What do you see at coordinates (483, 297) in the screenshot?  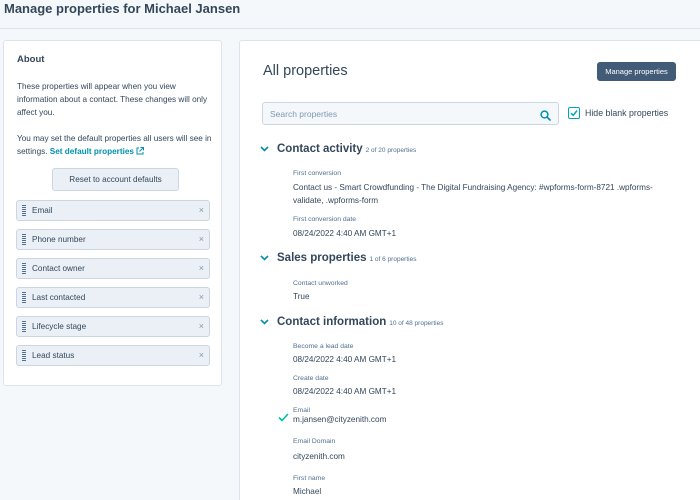 I see `field-value-contact-unworked: True` at bounding box center [483, 297].